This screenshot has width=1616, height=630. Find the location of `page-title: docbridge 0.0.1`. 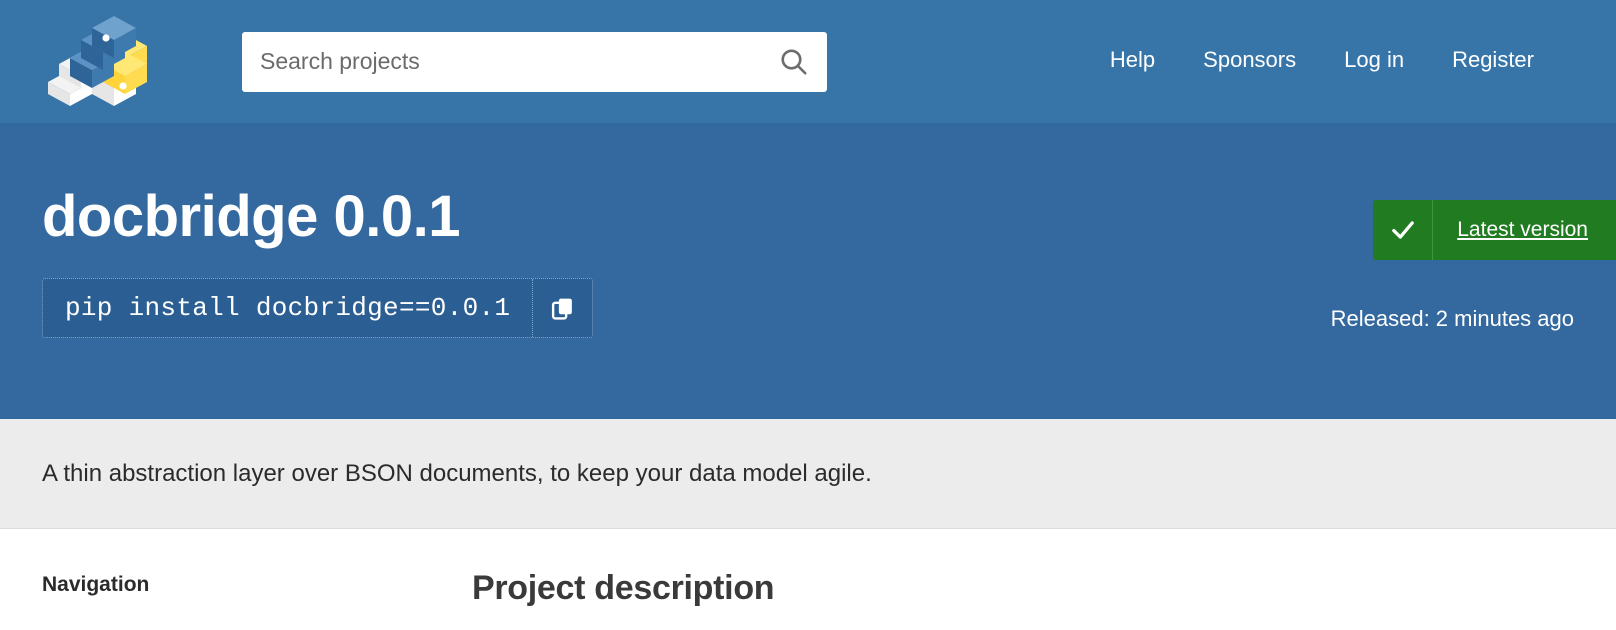

page-title: docbridge 0.0.1 is located at coordinates (251, 216).